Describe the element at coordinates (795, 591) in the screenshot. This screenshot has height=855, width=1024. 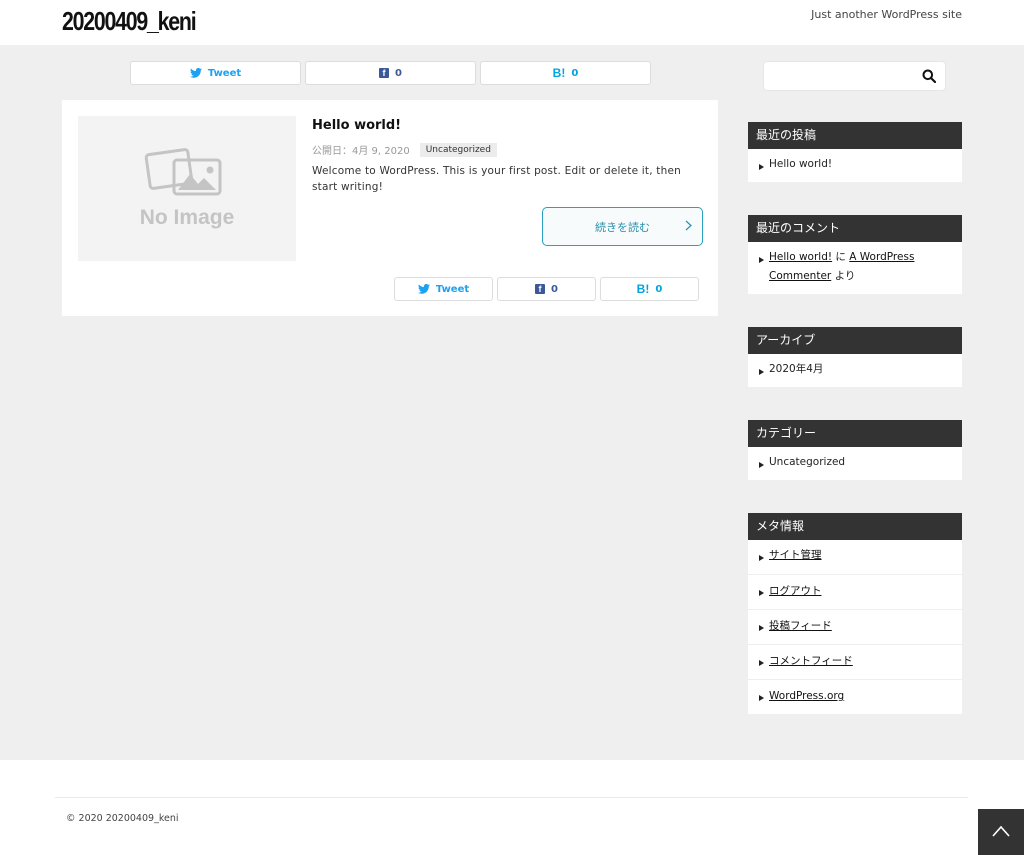
I see `meta-link-logout: ログアウト` at that location.